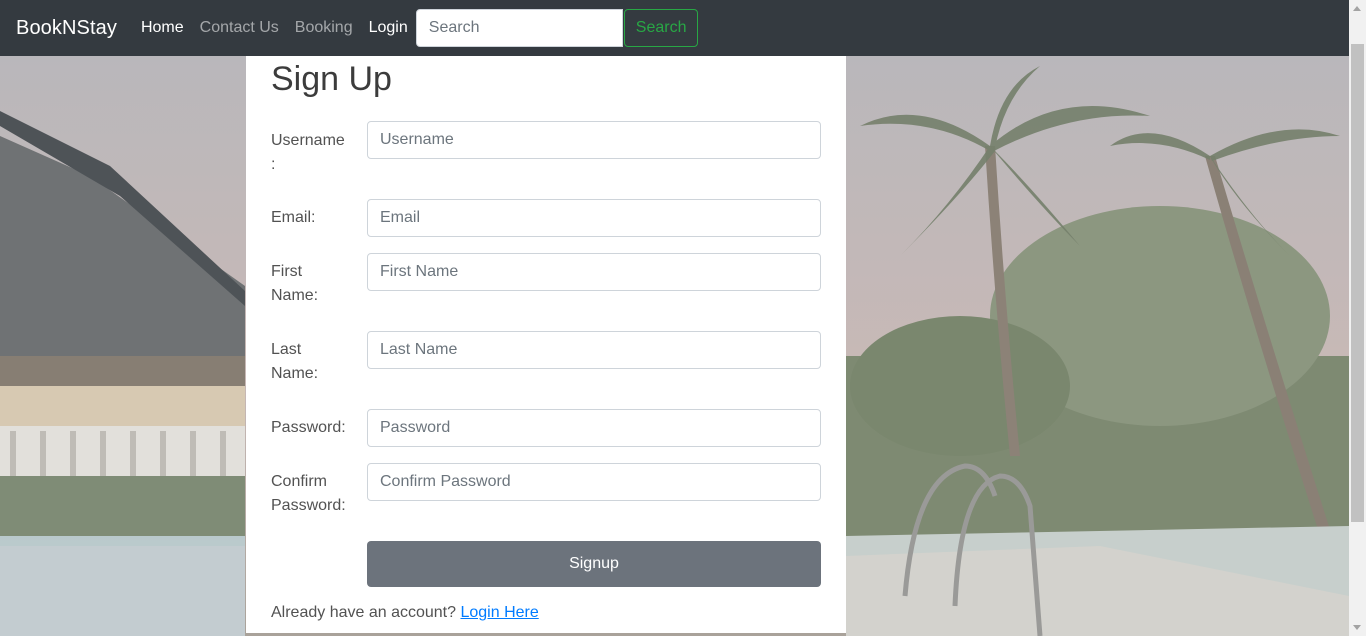 The width and height of the screenshot is (1366, 636). What do you see at coordinates (594, 350) in the screenshot?
I see `last-name-field` at bounding box center [594, 350].